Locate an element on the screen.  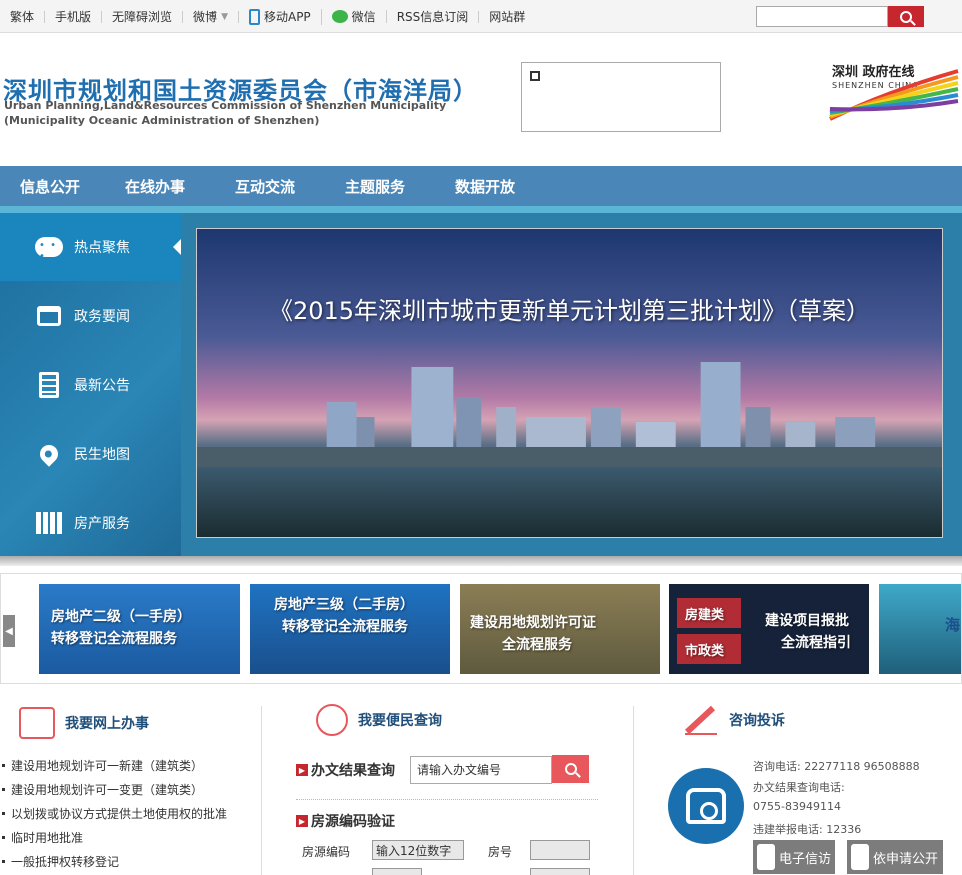
sidebar-item-gov-news: 政务要闻 is located at coordinates (90, 316).